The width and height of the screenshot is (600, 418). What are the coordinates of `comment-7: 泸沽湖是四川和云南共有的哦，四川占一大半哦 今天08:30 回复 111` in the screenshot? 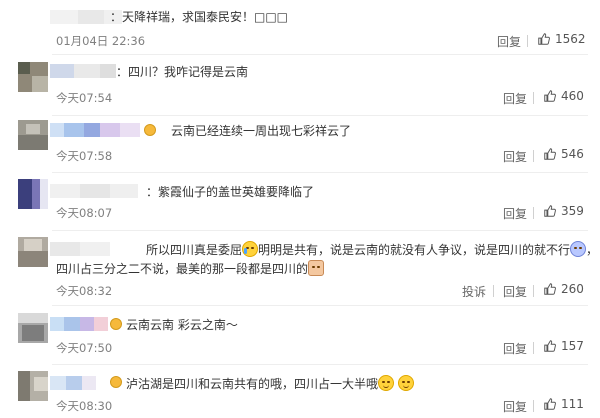 It's located at (300, 392).